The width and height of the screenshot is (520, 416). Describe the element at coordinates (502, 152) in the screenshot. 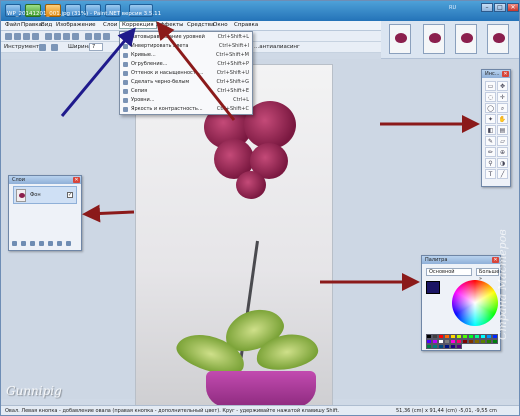

I see `clone-stamp-icon: ⊕` at that location.